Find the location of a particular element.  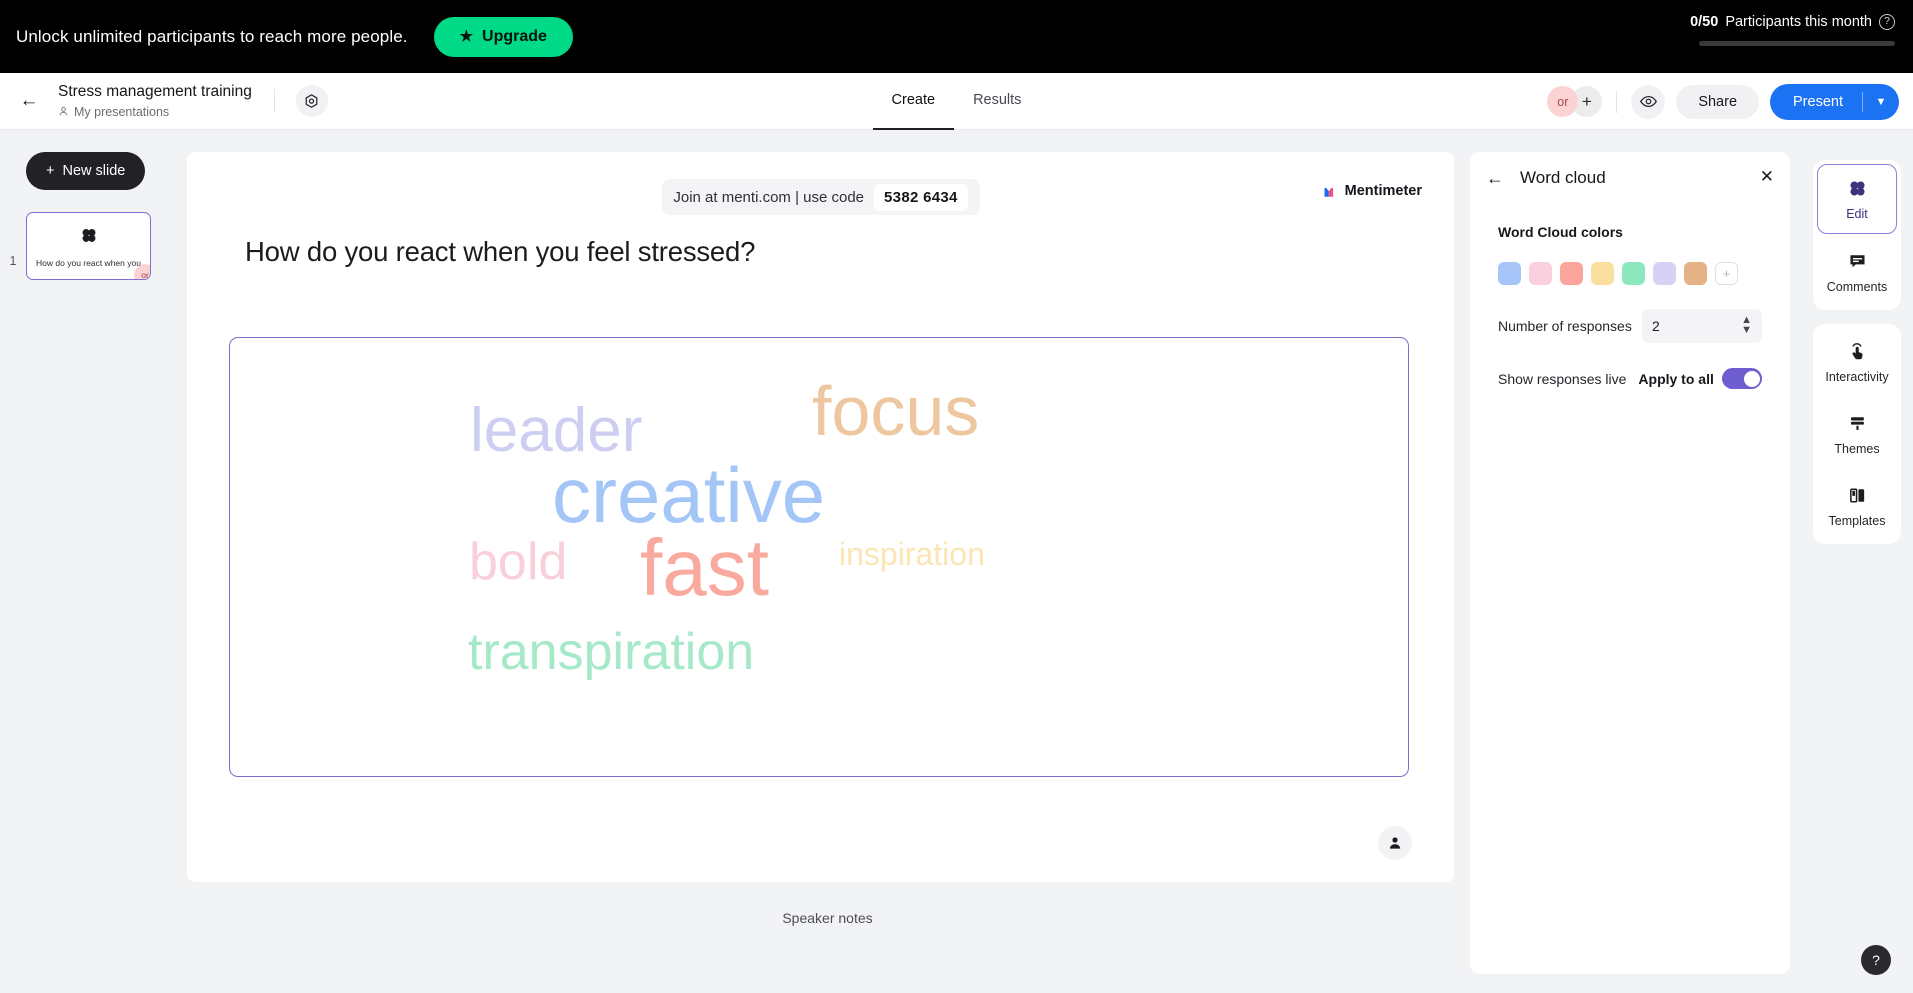

slide-thumbnail-1: How do you react when you or is located at coordinates (88, 246).